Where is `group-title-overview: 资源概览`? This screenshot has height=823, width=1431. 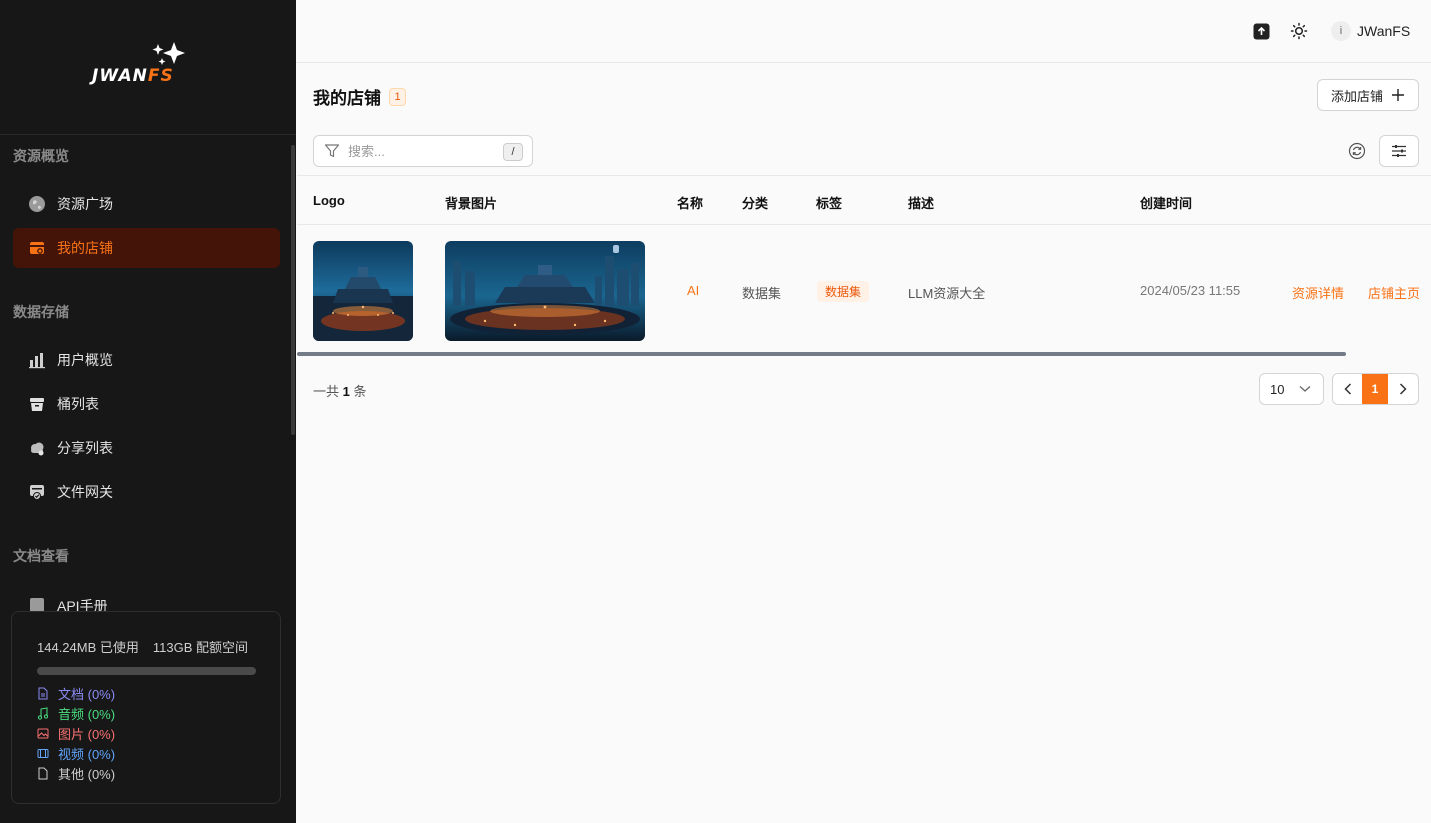 group-title-overview: 资源概览 is located at coordinates (41, 156).